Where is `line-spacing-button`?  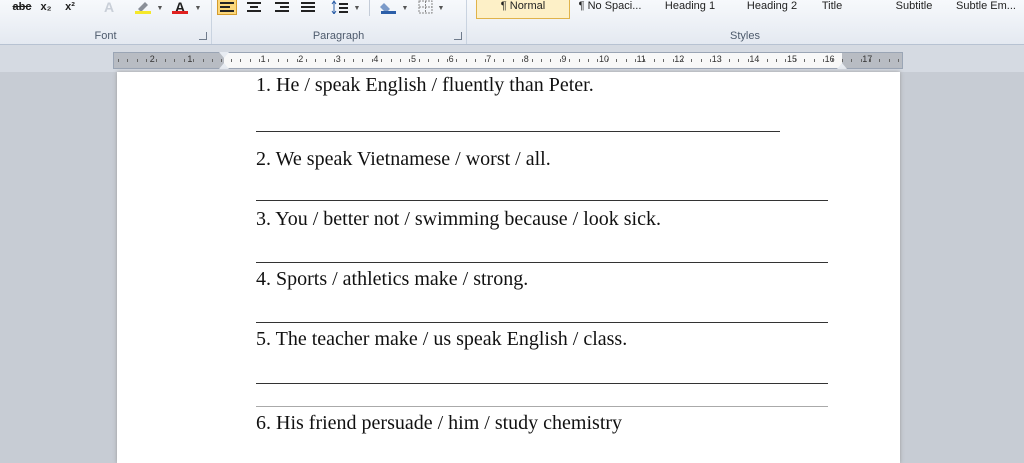 line-spacing-button is located at coordinates (342, 7).